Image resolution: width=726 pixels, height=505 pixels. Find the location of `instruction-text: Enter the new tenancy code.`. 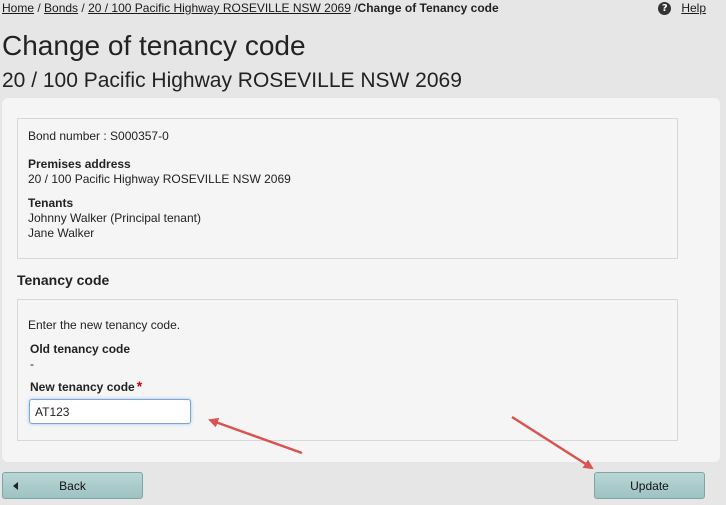

instruction-text: Enter the new tenancy code. is located at coordinates (104, 325).